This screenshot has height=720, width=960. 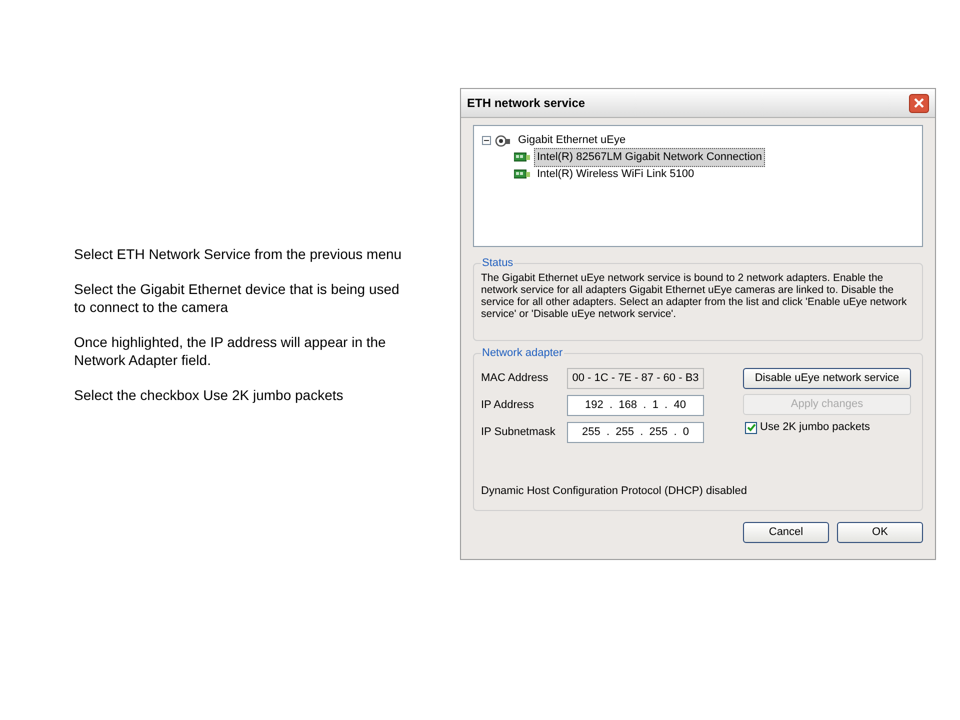 What do you see at coordinates (635, 405) in the screenshot?
I see `ip-address-field: 192 . 168 . 1 . 40` at bounding box center [635, 405].